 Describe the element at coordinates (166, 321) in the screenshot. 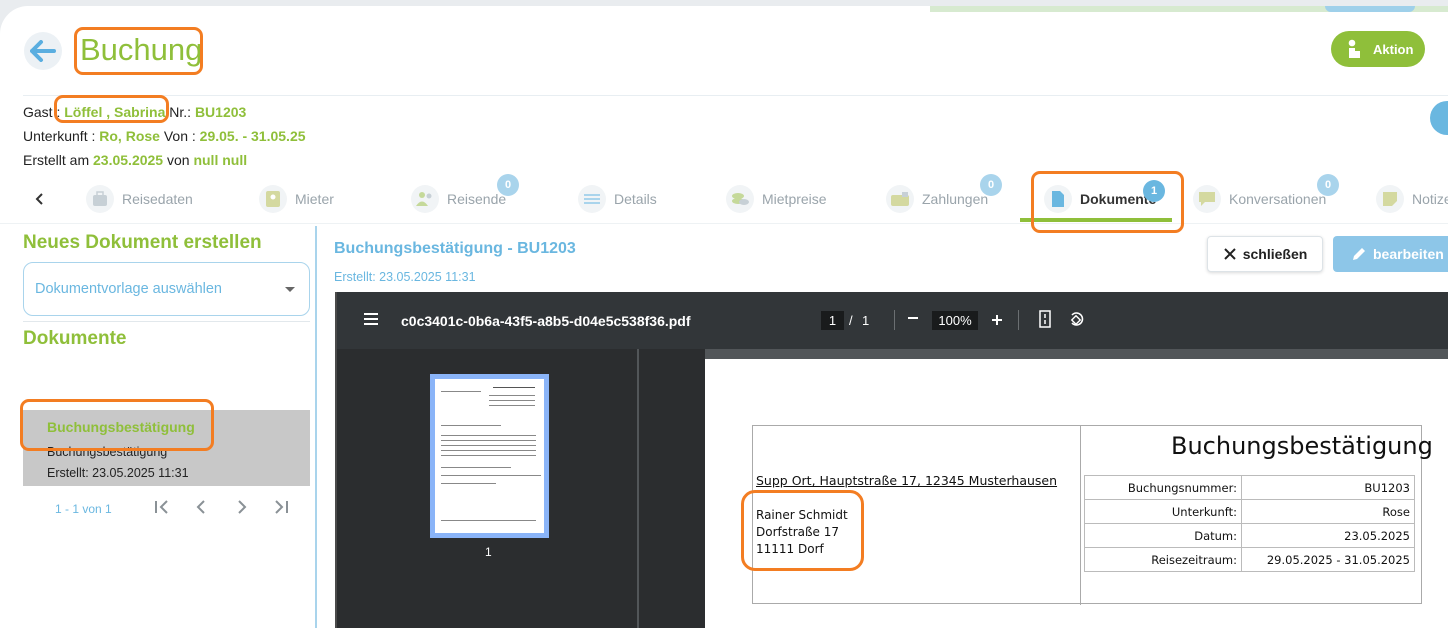

I see `left-divider` at that location.